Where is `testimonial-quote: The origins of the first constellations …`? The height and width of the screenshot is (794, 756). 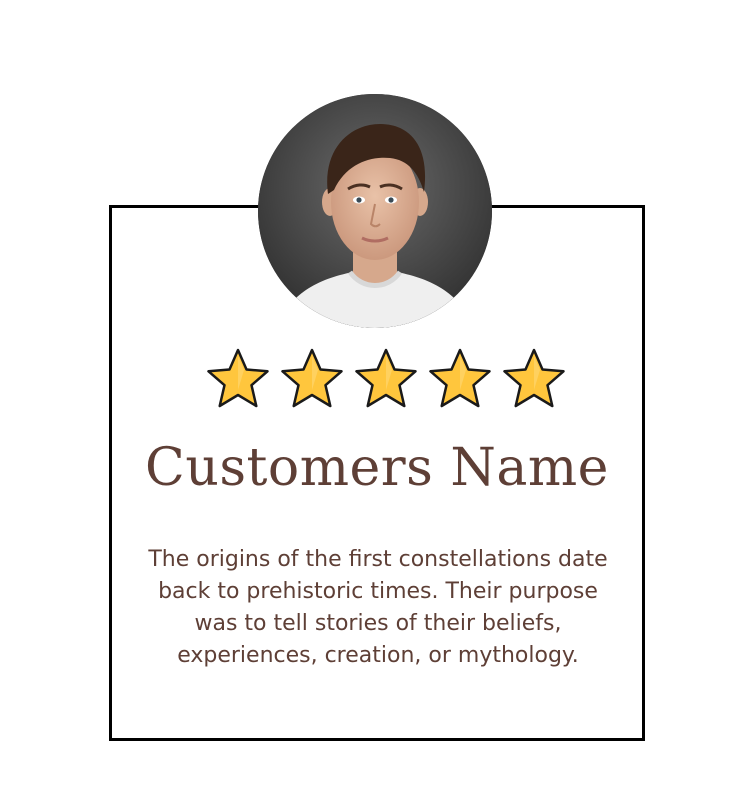 testimonial-quote: The origins of the first constellations … is located at coordinates (378, 607).